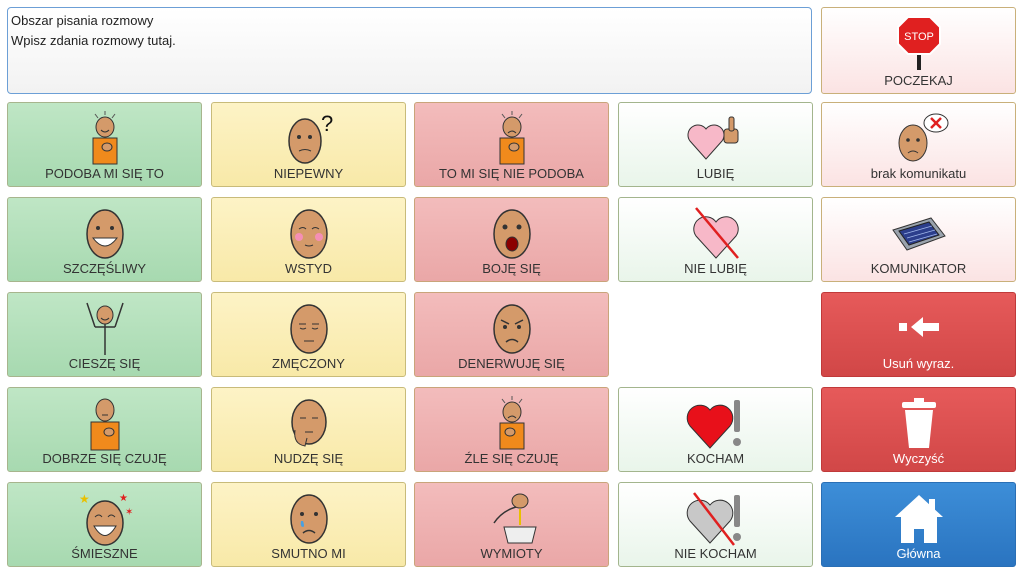 The height and width of the screenshot is (576, 1024). I want to click on tile-nie-lubie-label: NIE LUBIĘ, so click(715, 268).